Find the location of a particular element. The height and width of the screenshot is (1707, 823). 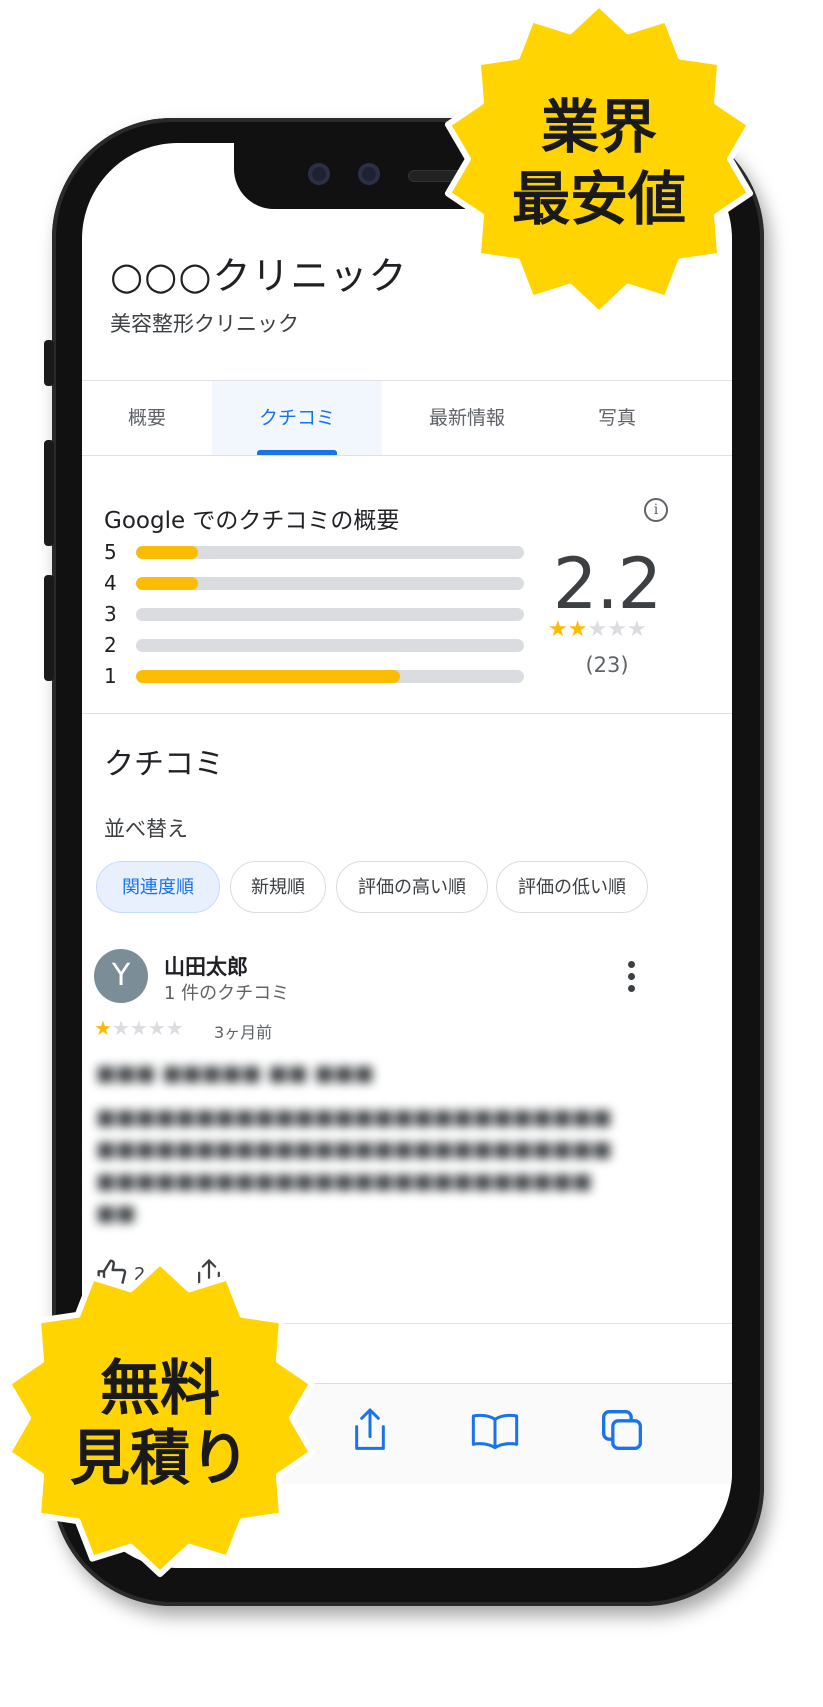

rating-bar-label: 4 is located at coordinates (110, 583).